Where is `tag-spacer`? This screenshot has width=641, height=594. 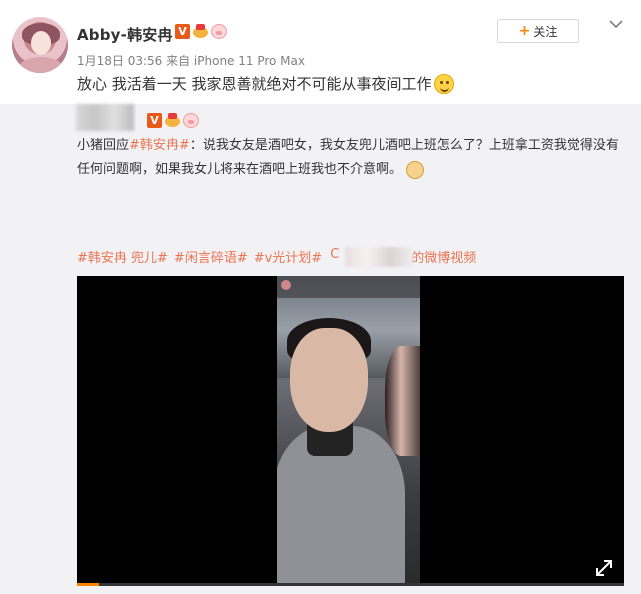 tag-spacer is located at coordinates (326, 257).